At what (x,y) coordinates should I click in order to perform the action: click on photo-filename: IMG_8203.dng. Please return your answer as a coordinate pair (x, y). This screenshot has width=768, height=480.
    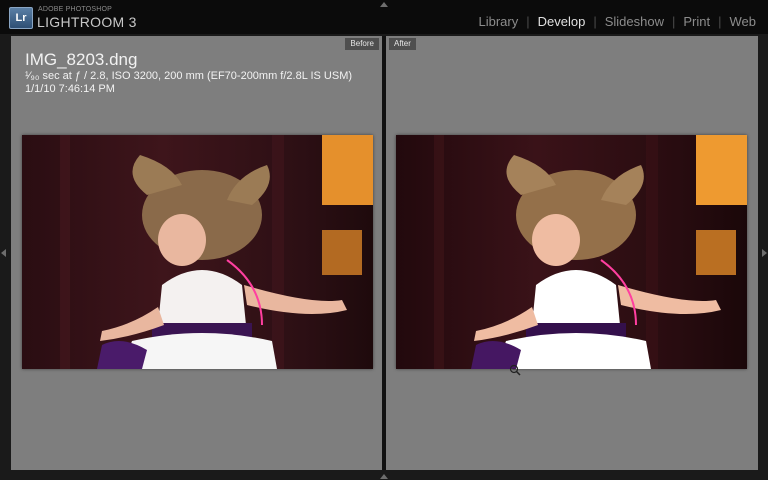
    Looking at the image, I should click on (81, 59).